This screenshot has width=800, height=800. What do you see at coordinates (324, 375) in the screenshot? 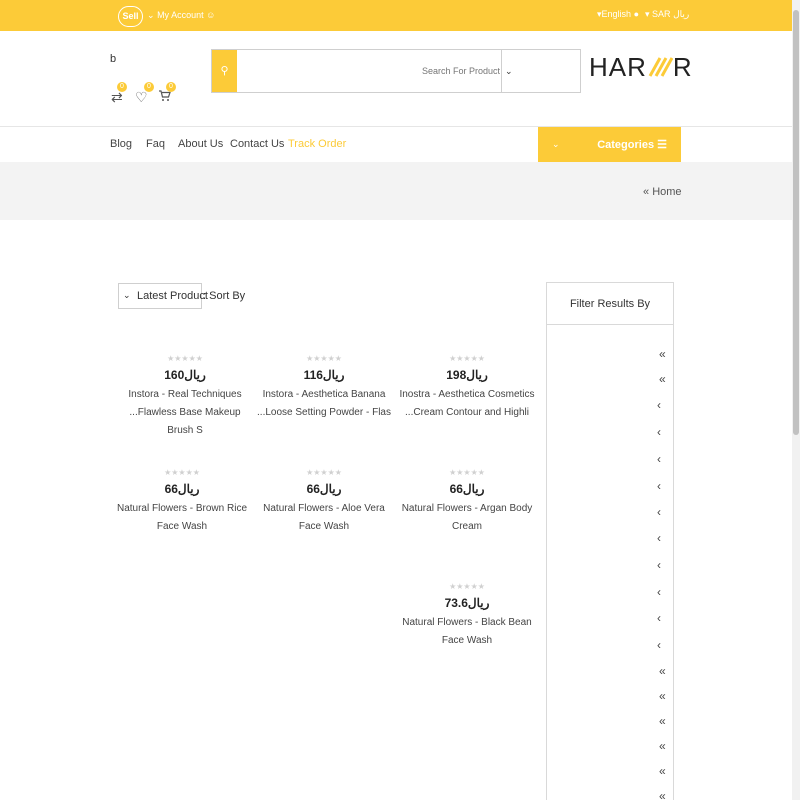
I see `product-price: 116ريال` at bounding box center [324, 375].